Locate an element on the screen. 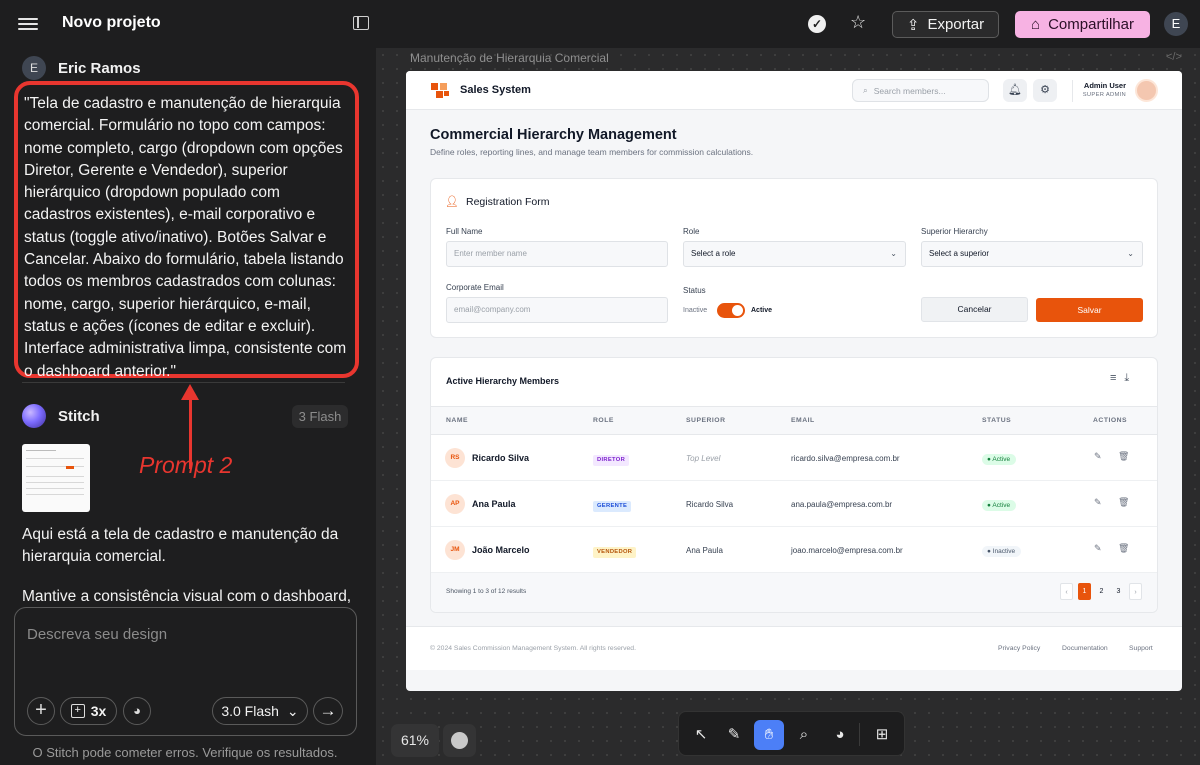  page-button: 3 is located at coordinates (1118, 591).